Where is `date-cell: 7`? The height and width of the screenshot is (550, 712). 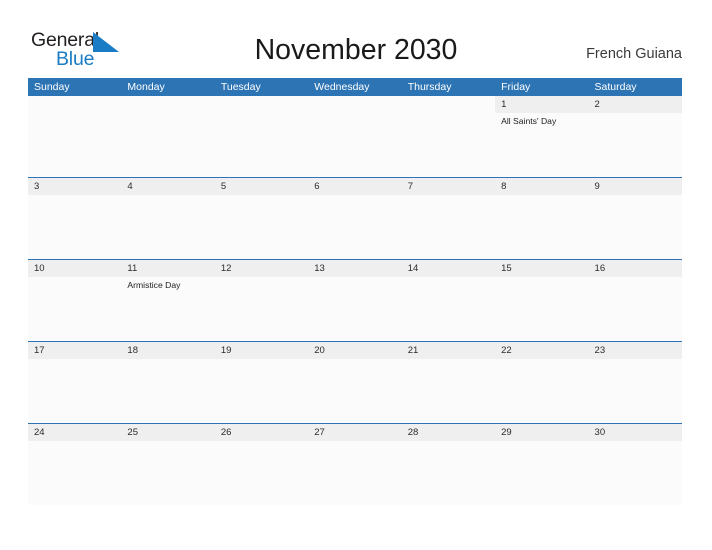
date-cell: 7 is located at coordinates (448, 186).